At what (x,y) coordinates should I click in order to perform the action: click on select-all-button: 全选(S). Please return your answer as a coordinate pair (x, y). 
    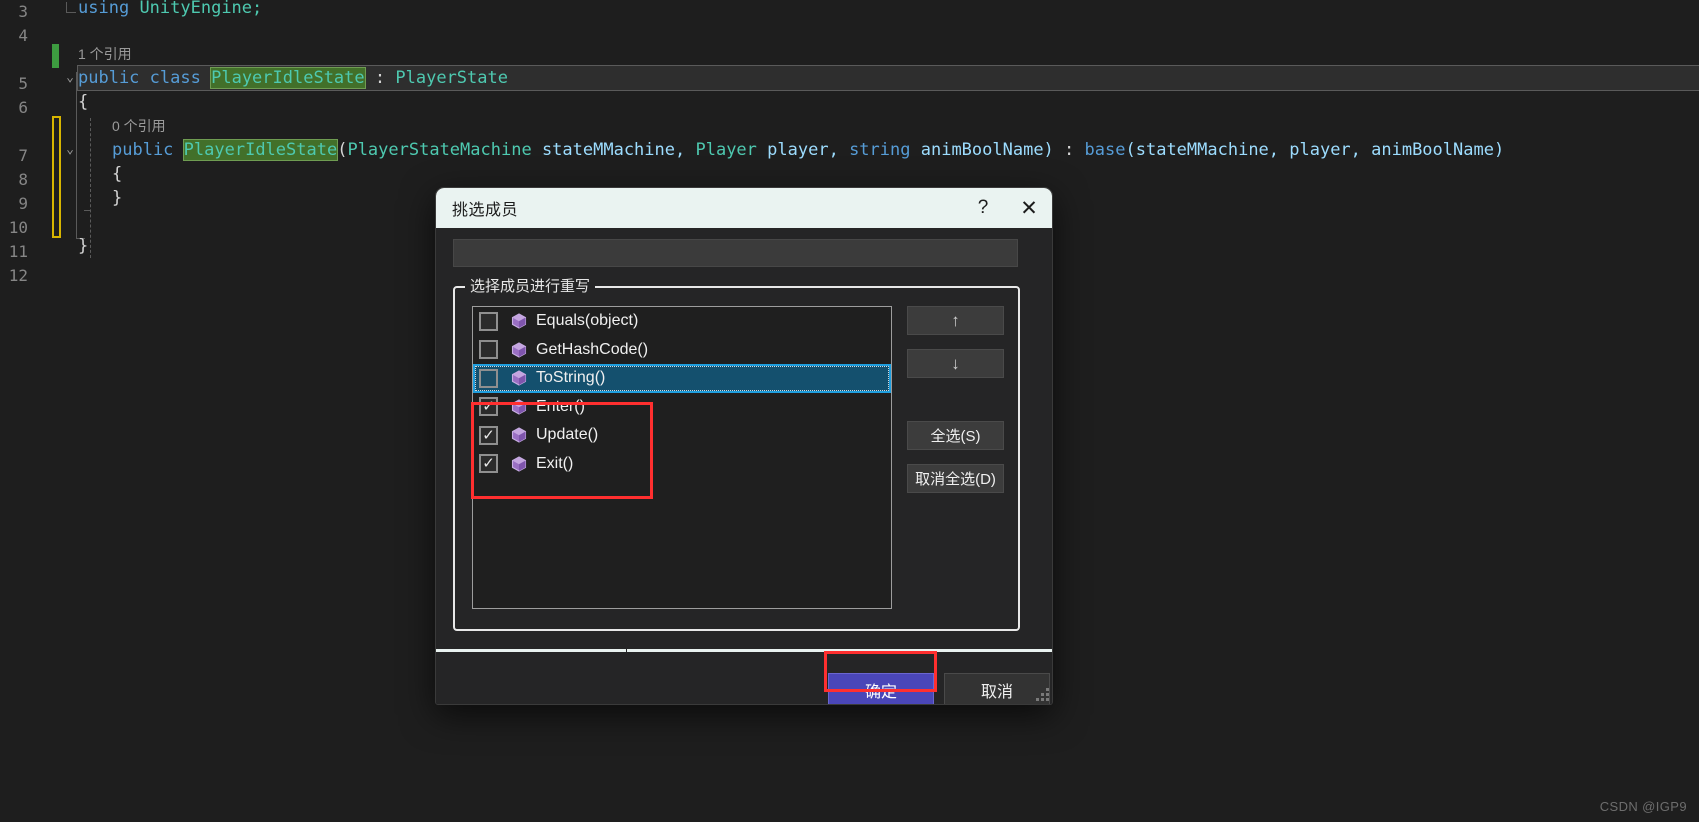
    Looking at the image, I should click on (955, 435).